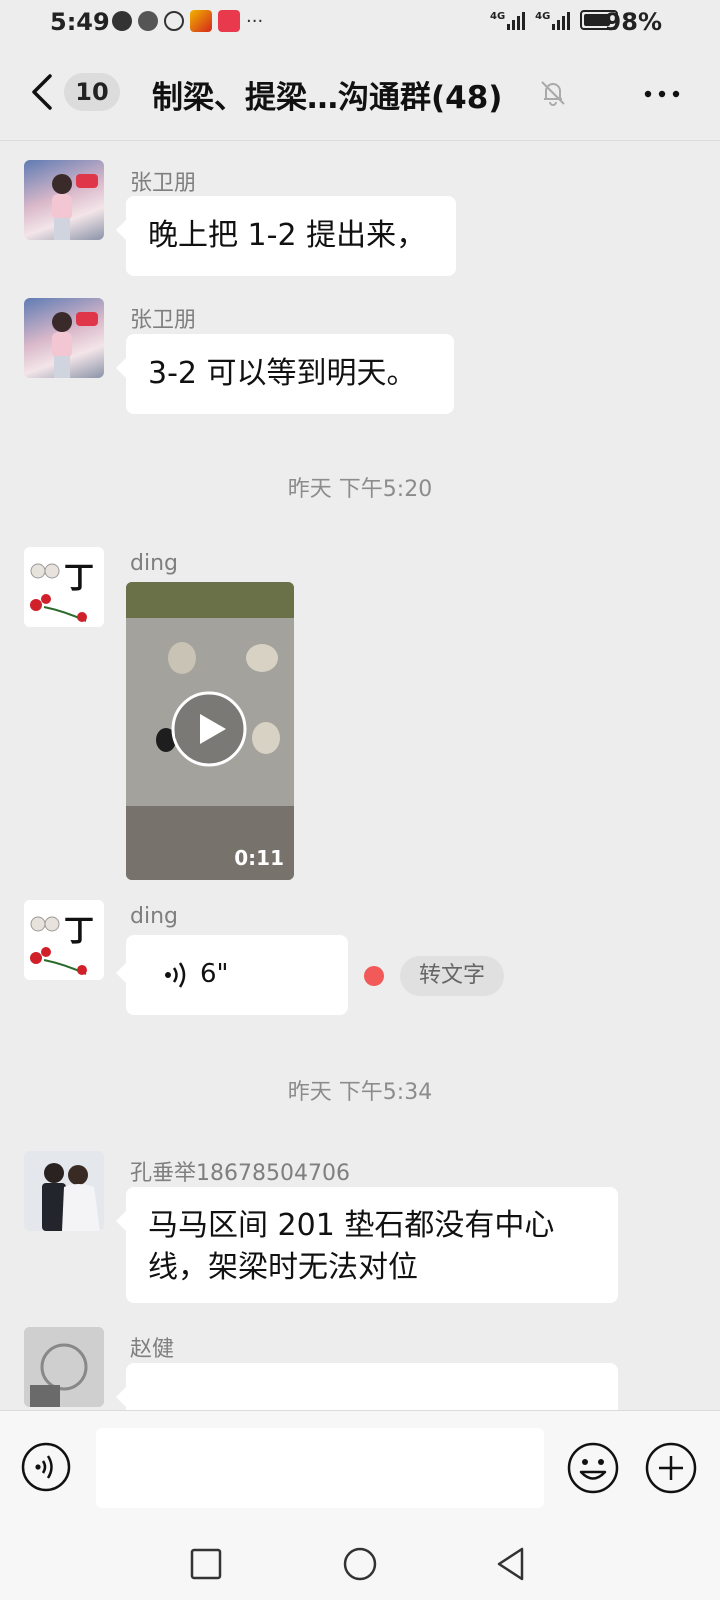  What do you see at coordinates (367, 1245) in the screenshot?
I see `message-bubble: 马马区间 201 垫石都没有中心 线，架梁时无法对位` at bounding box center [367, 1245].